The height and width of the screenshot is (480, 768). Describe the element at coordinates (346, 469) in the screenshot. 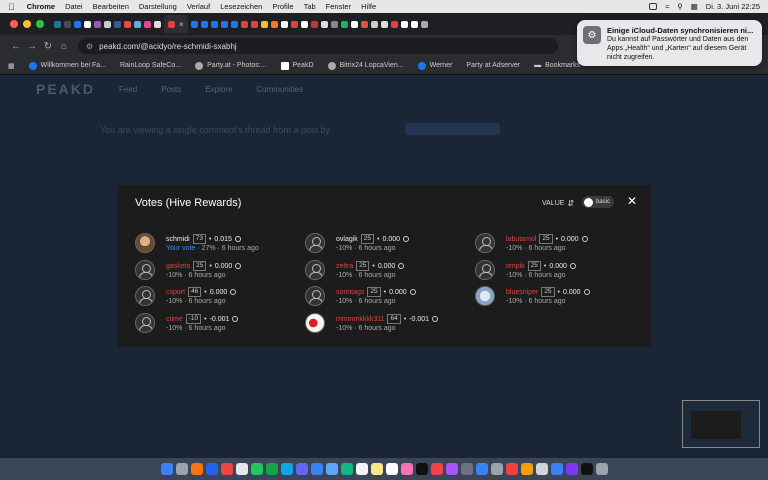

I see `facetime-icon` at that location.